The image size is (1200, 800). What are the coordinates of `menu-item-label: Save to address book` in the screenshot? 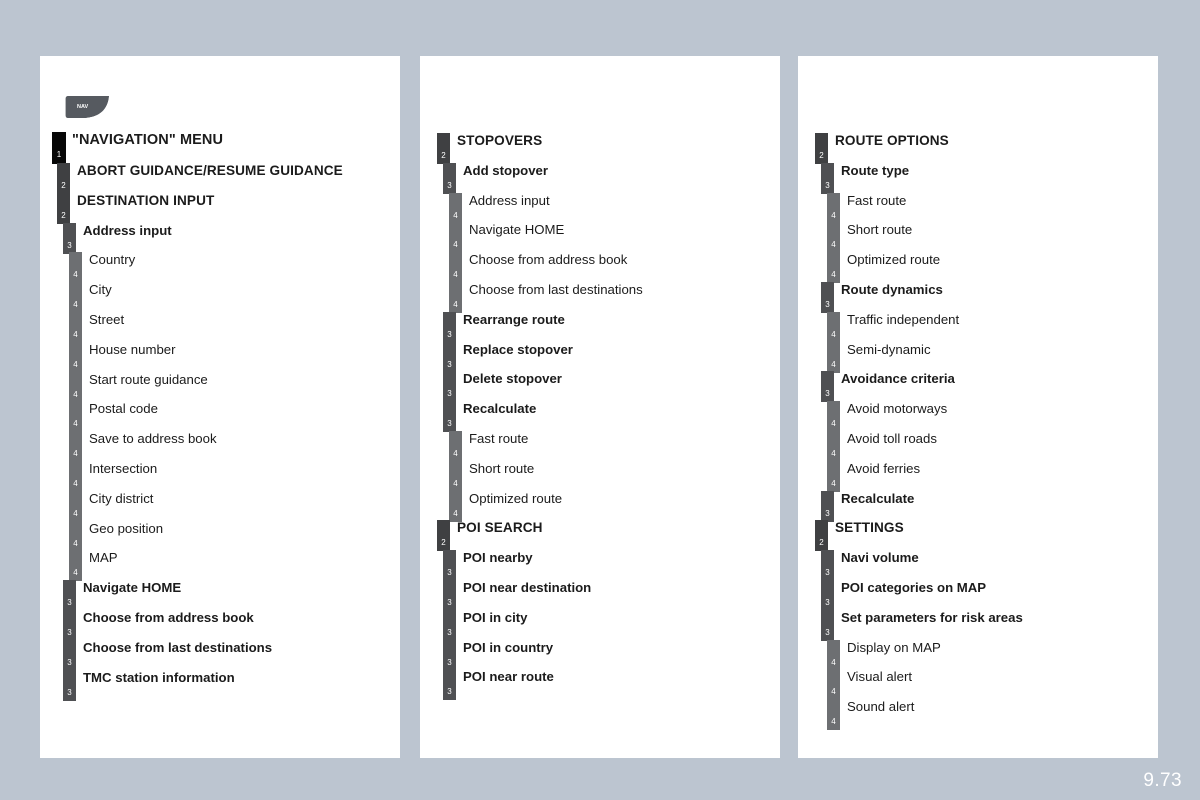 It's located at (153, 439).